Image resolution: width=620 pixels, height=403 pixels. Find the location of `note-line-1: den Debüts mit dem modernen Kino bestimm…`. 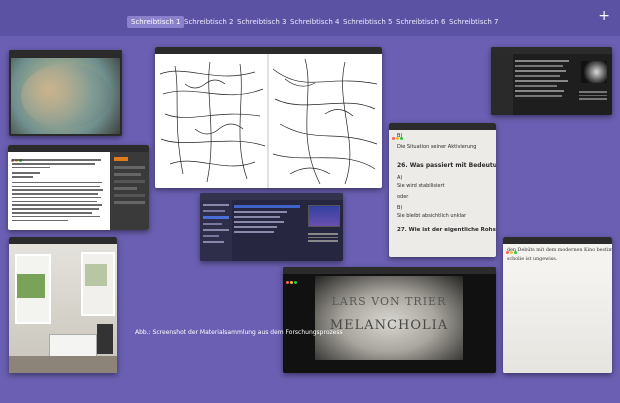

note-line-1: den Debüts mit dem modernen Kino bestimm… is located at coordinates (559, 250).